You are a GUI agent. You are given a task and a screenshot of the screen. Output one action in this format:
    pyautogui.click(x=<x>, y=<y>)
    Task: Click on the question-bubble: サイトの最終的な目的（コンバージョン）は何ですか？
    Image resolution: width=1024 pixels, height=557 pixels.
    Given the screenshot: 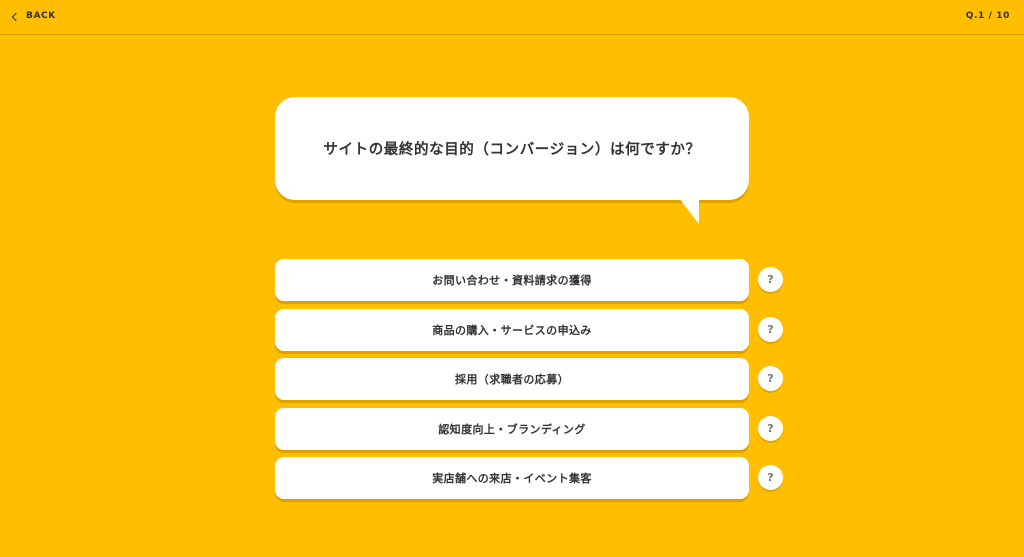 What is the action you would take?
    pyautogui.click(x=512, y=148)
    